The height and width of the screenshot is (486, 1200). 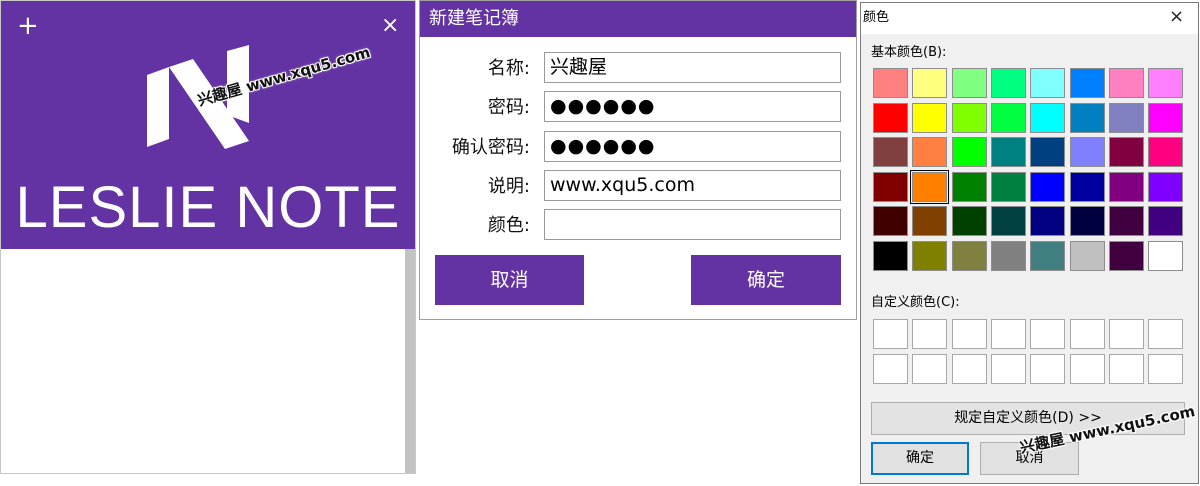 What do you see at coordinates (692, 67) in the screenshot?
I see `name-input: 兴趣屋` at bounding box center [692, 67].